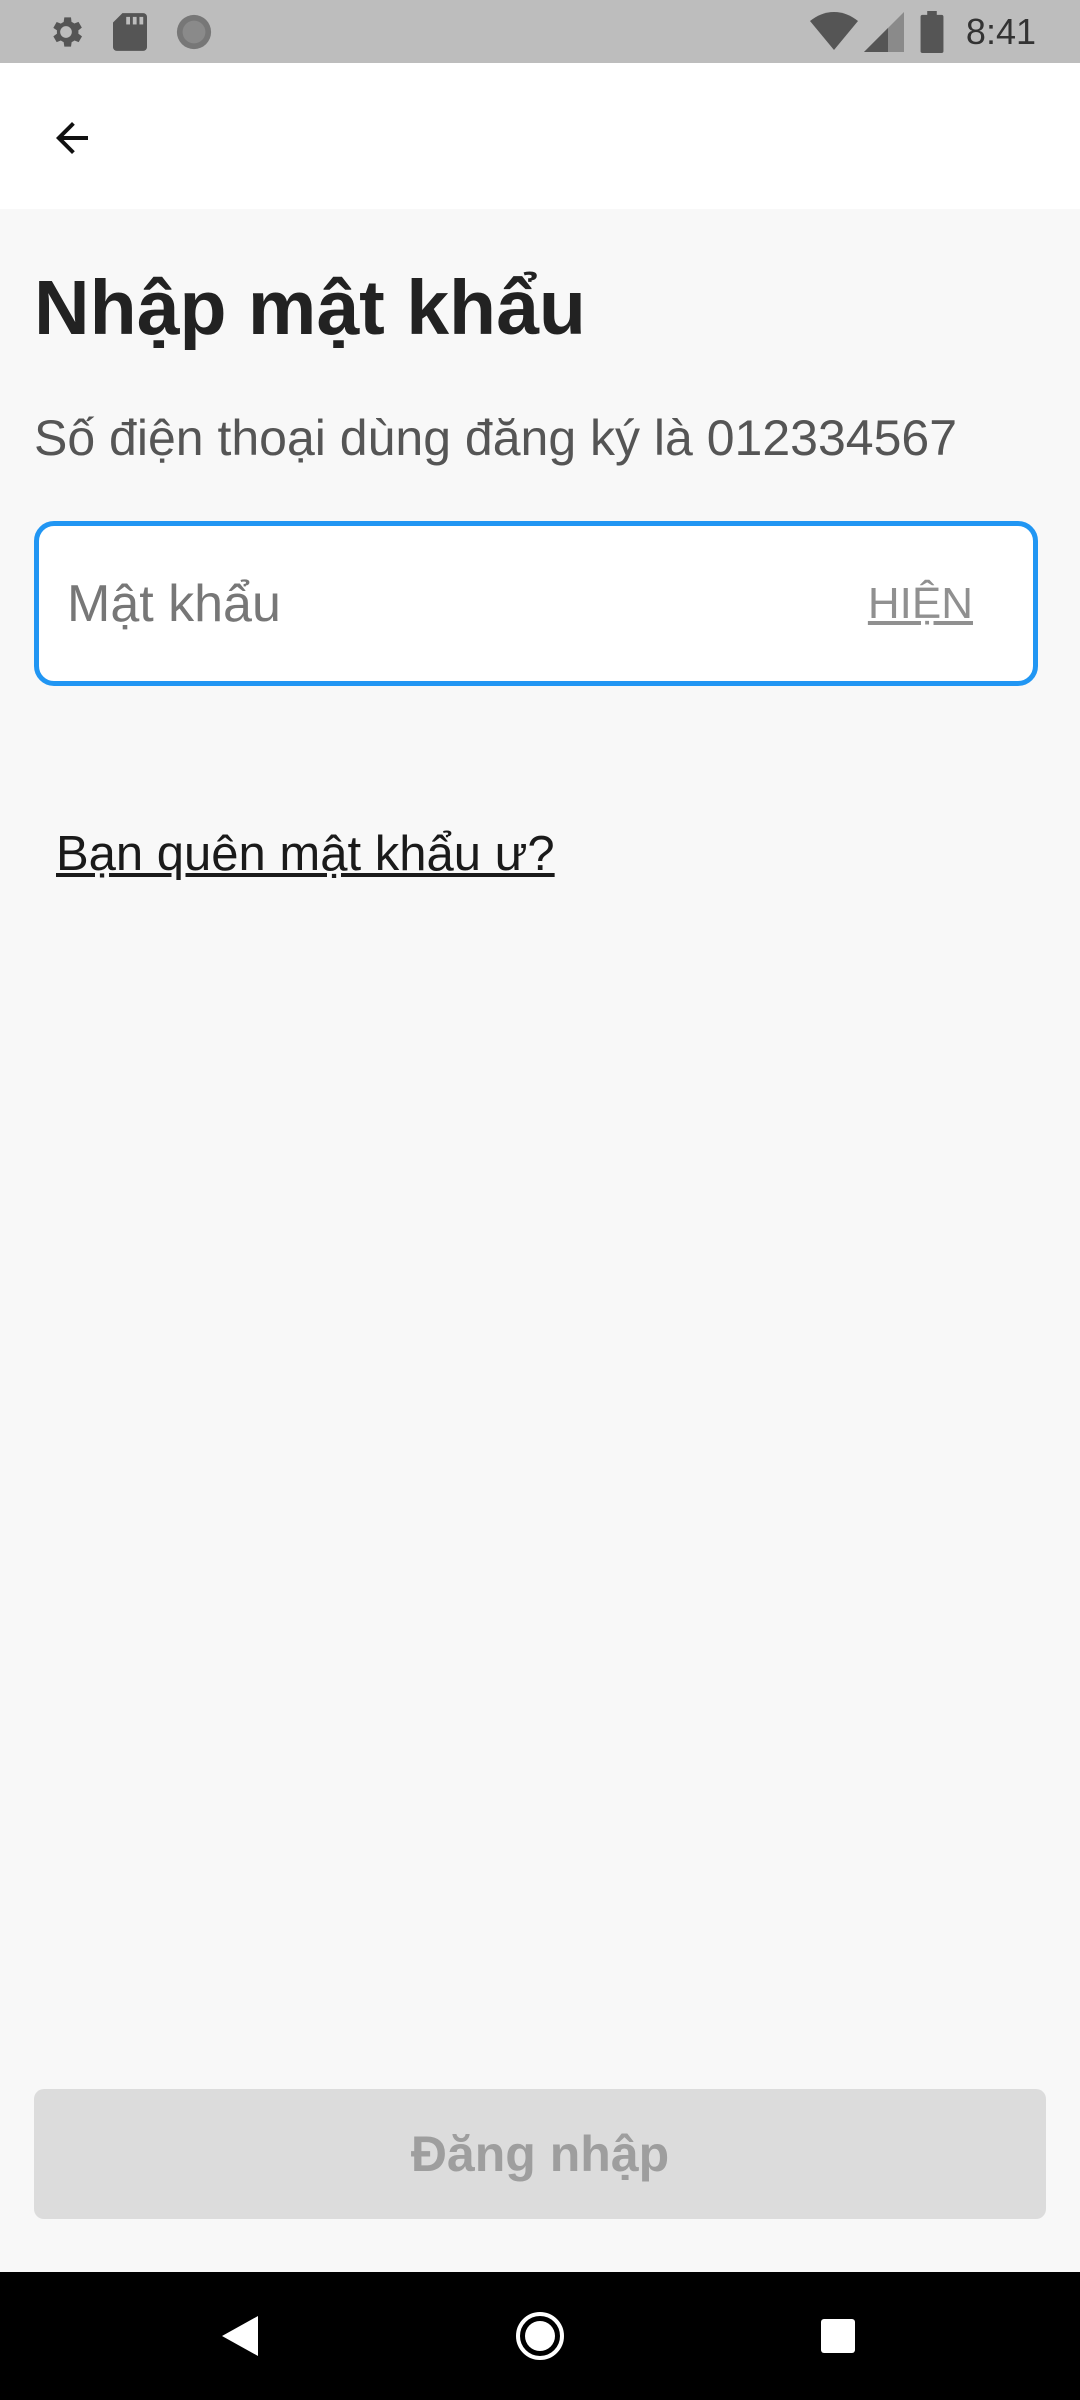  Describe the element at coordinates (540, 2154) in the screenshot. I see `login-button: Đăng nhập` at that location.